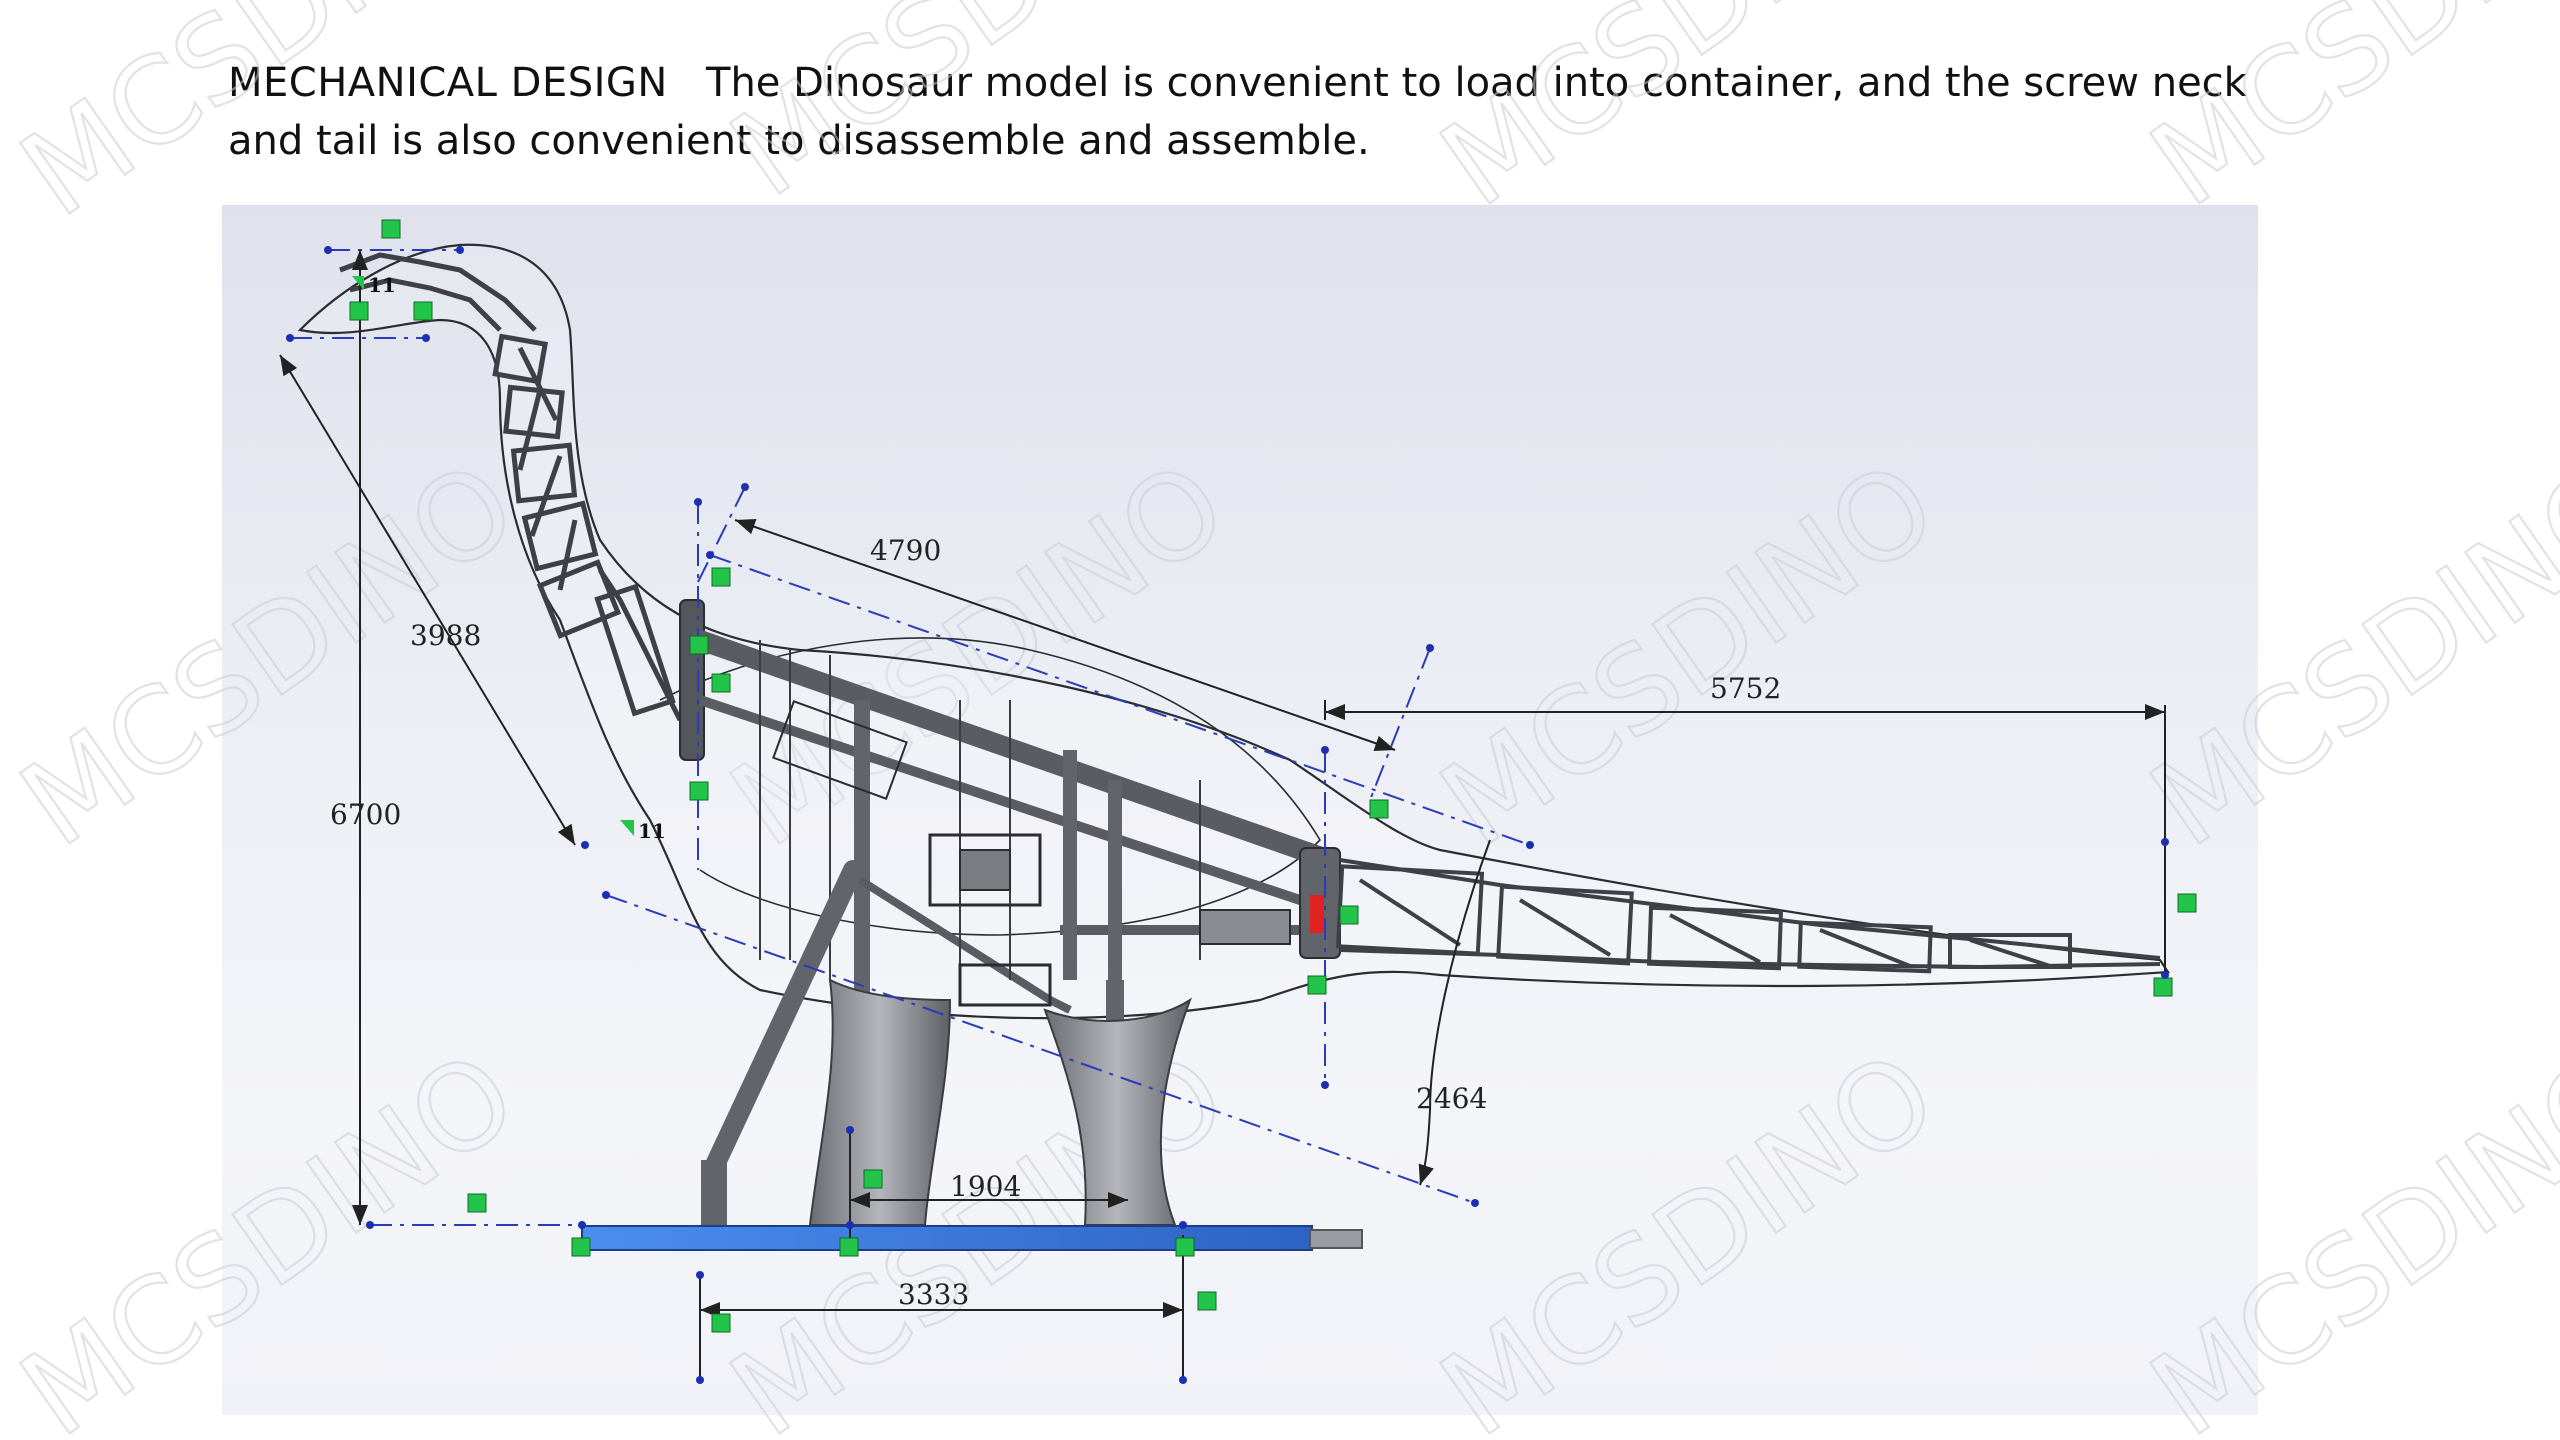 The height and width of the screenshot is (1440, 2560). Describe the element at coordinates (692, 680) in the screenshot. I see `neck-mount-plate` at that location.